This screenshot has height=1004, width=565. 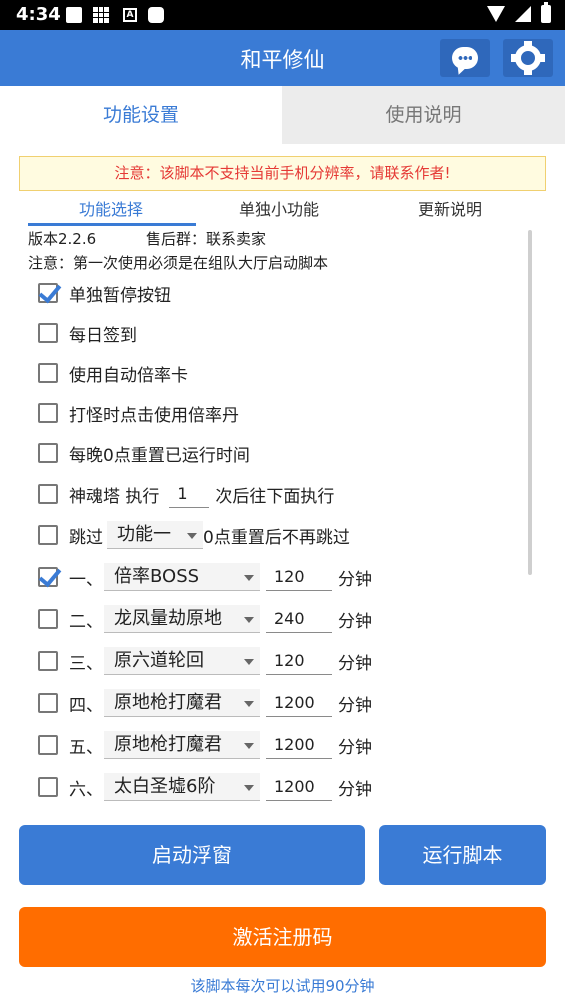 I want to click on wifi-icon, so click(x=496, y=14).